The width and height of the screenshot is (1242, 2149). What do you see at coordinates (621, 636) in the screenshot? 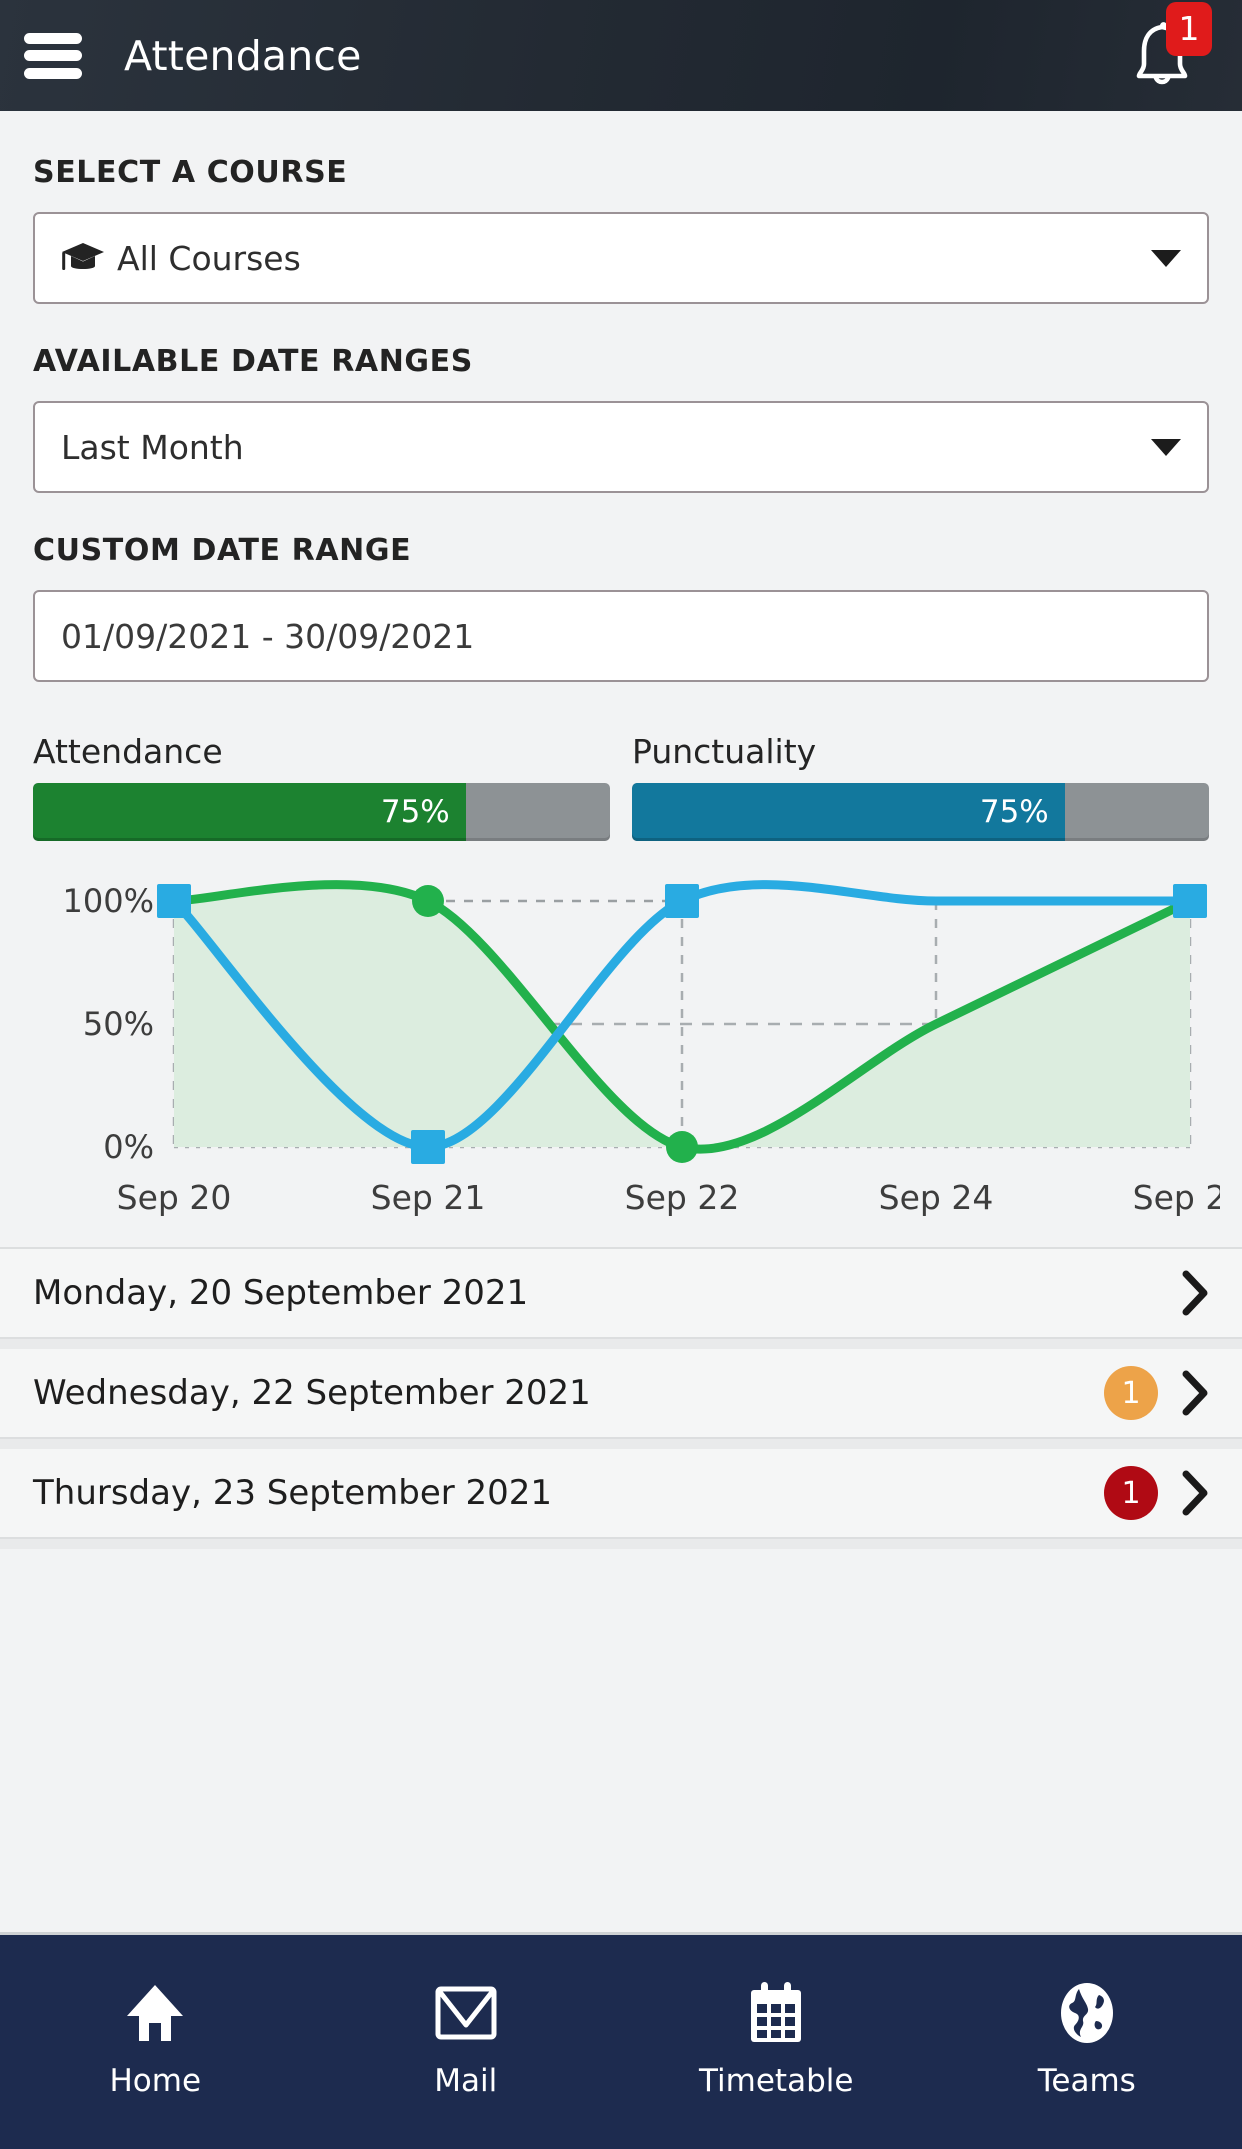
I see `custom-date-range-input: 01/09/2021 - 30/09/2021` at bounding box center [621, 636].